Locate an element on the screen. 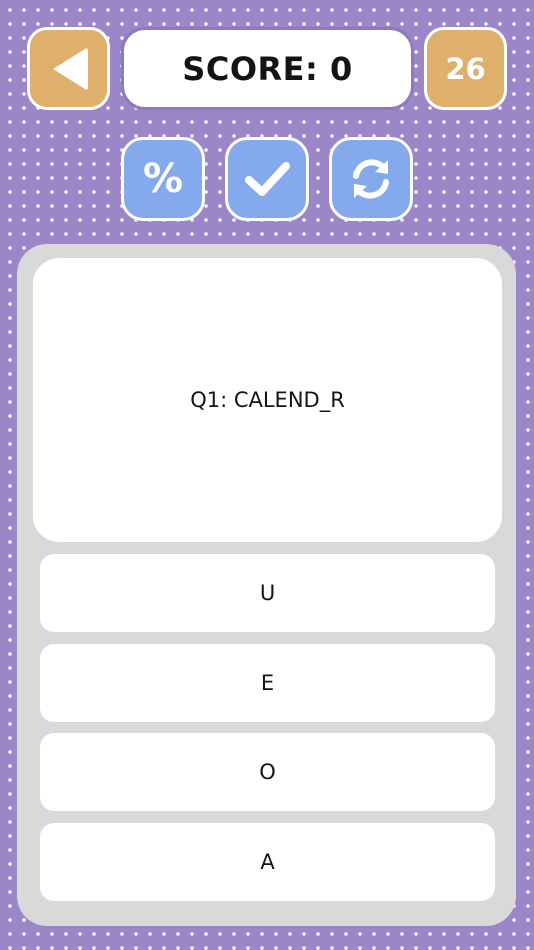  answer-option-label: A is located at coordinates (267, 862).